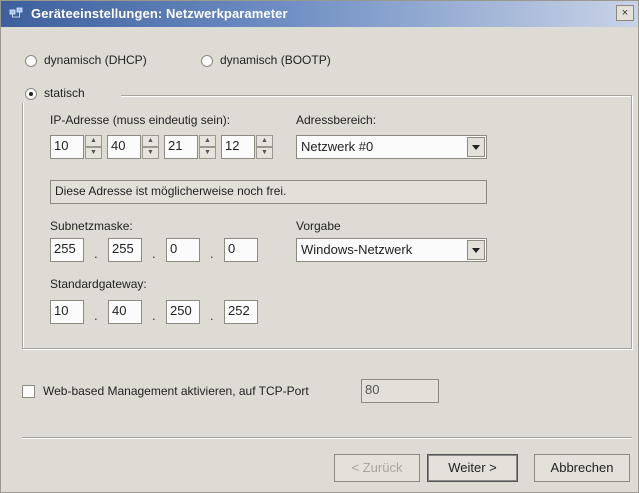  What do you see at coordinates (124, 147) in the screenshot?
I see `ip-octet-2: 40` at bounding box center [124, 147].